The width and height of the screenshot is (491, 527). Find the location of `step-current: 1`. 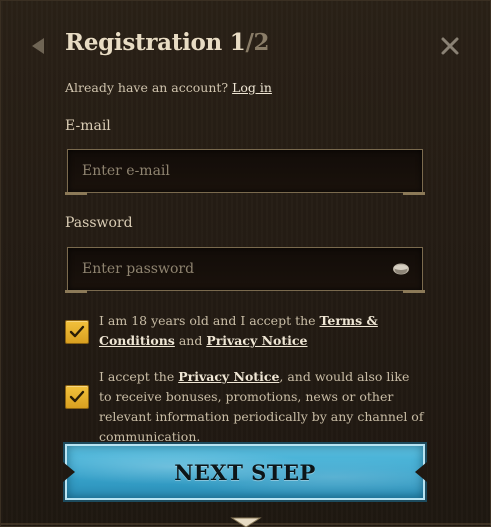

step-current: 1 is located at coordinates (237, 42).